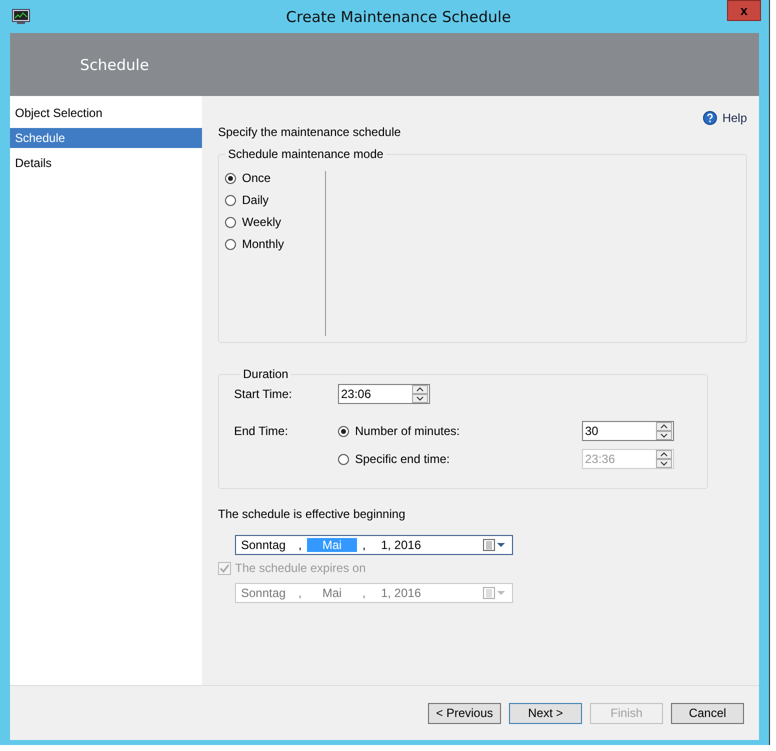 This screenshot has width=776, height=751. Describe the element at coordinates (224, 568) in the screenshot. I see `checkmark-icon` at that location.